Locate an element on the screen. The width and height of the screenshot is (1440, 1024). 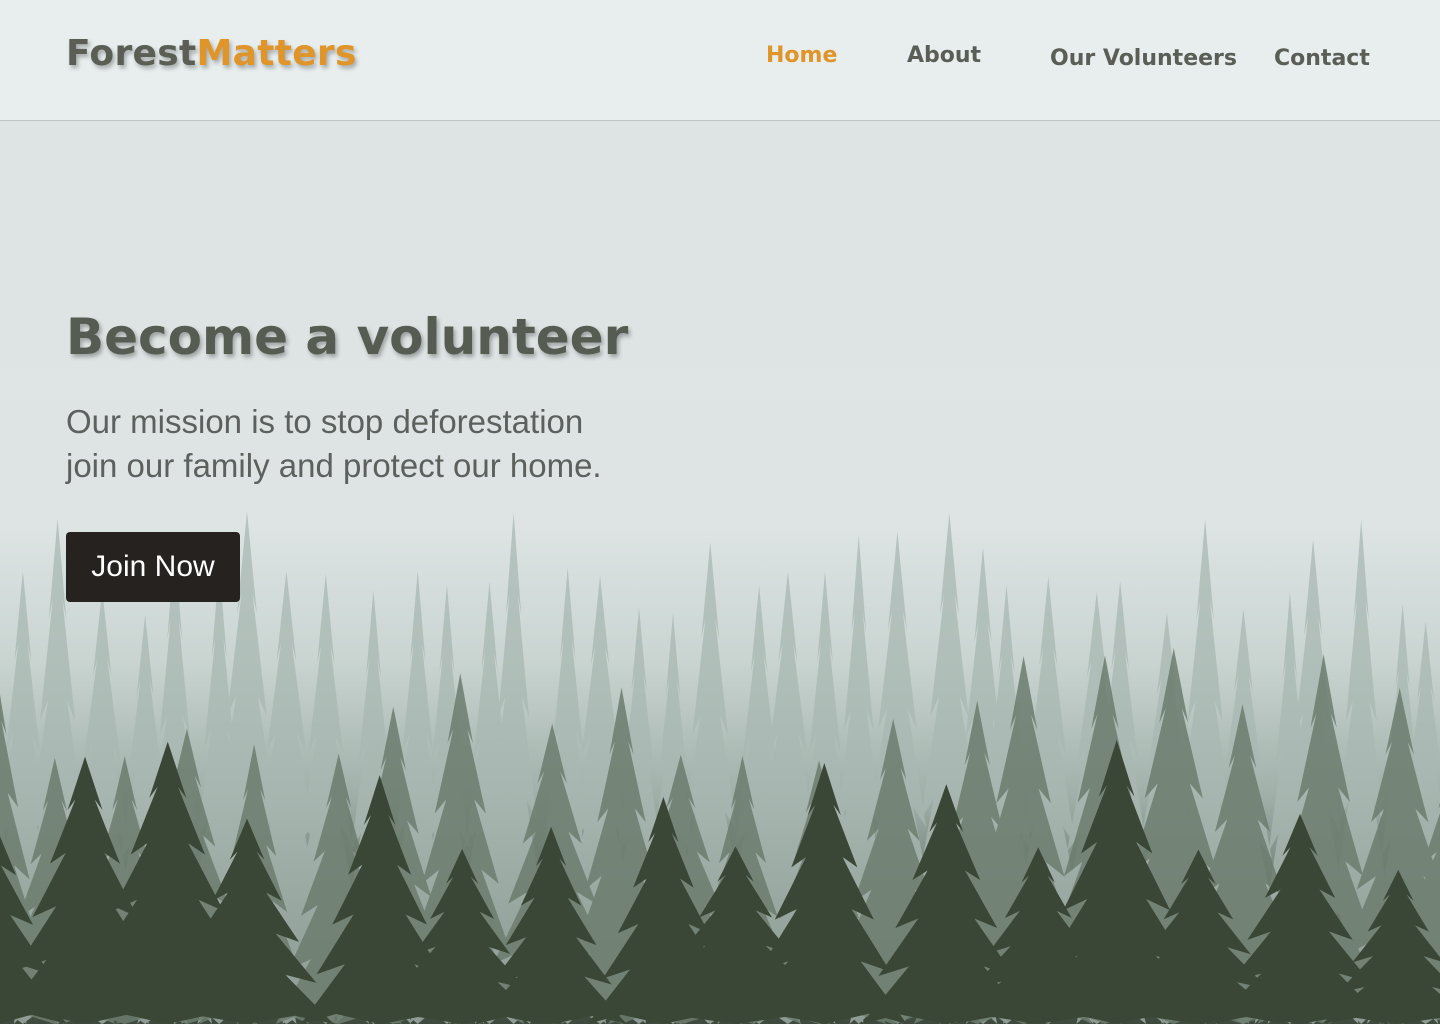
brand-logo: ForestMatters is located at coordinates (211, 53).